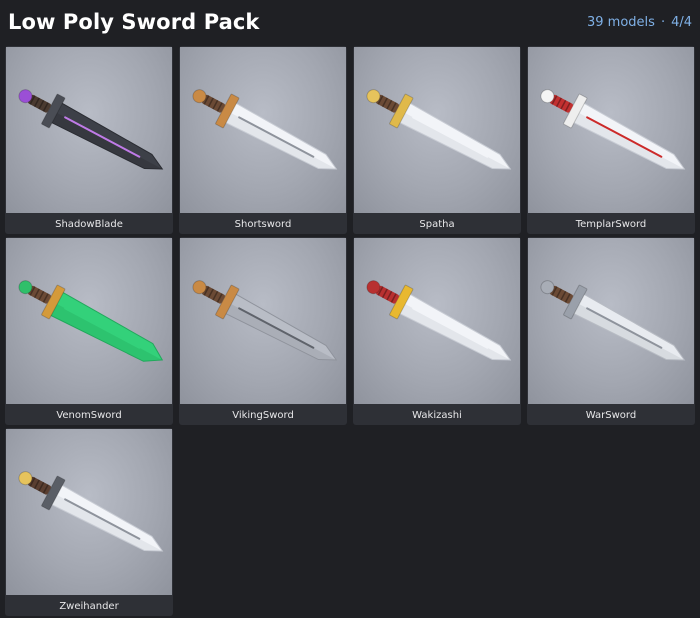 This screenshot has height=618, width=700. What do you see at coordinates (611, 415) in the screenshot?
I see `model-name: WarSword` at bounding box center [611, 415].